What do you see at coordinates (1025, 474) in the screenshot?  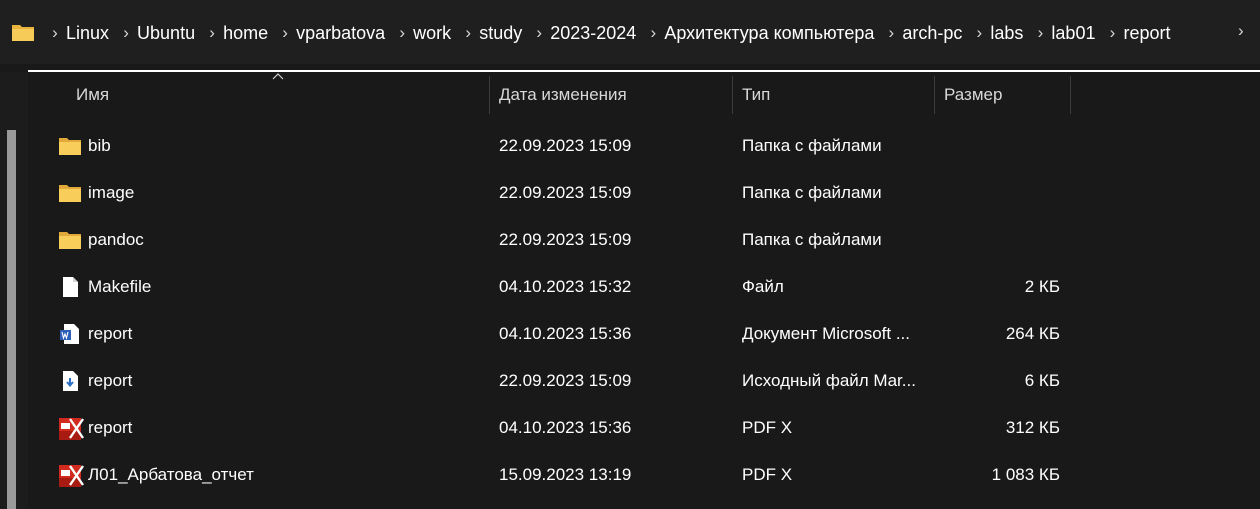 I see `file-size: 1 083 КБ` at bounding box center [1025, 474].